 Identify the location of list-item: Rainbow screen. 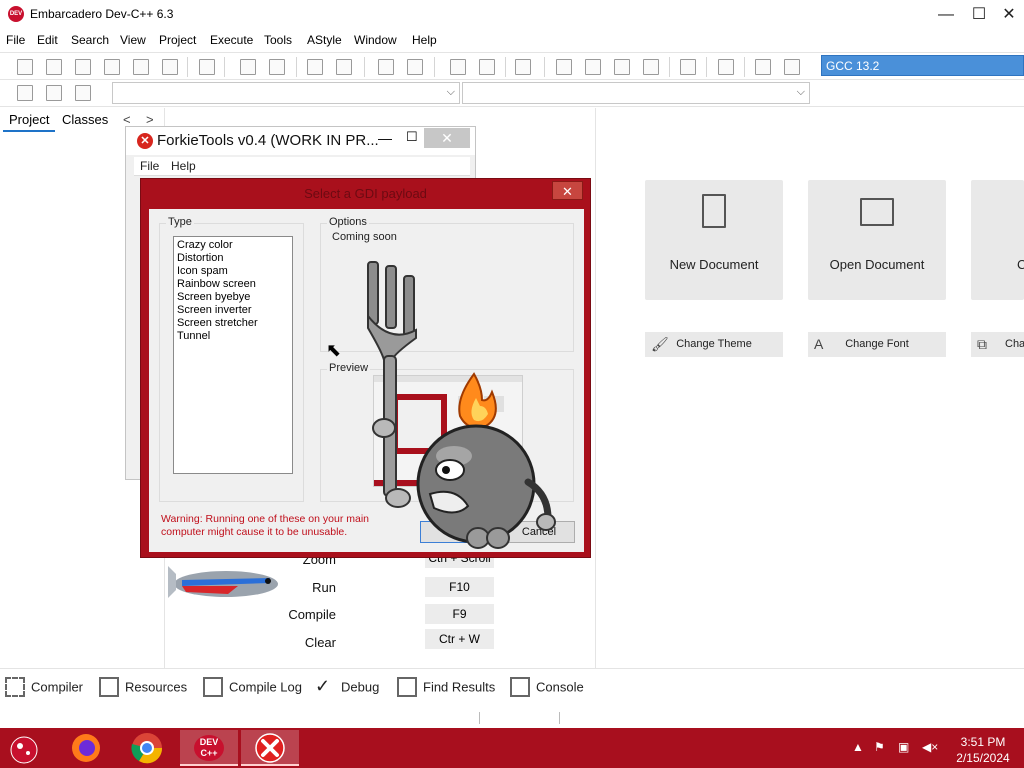
(233, 284).